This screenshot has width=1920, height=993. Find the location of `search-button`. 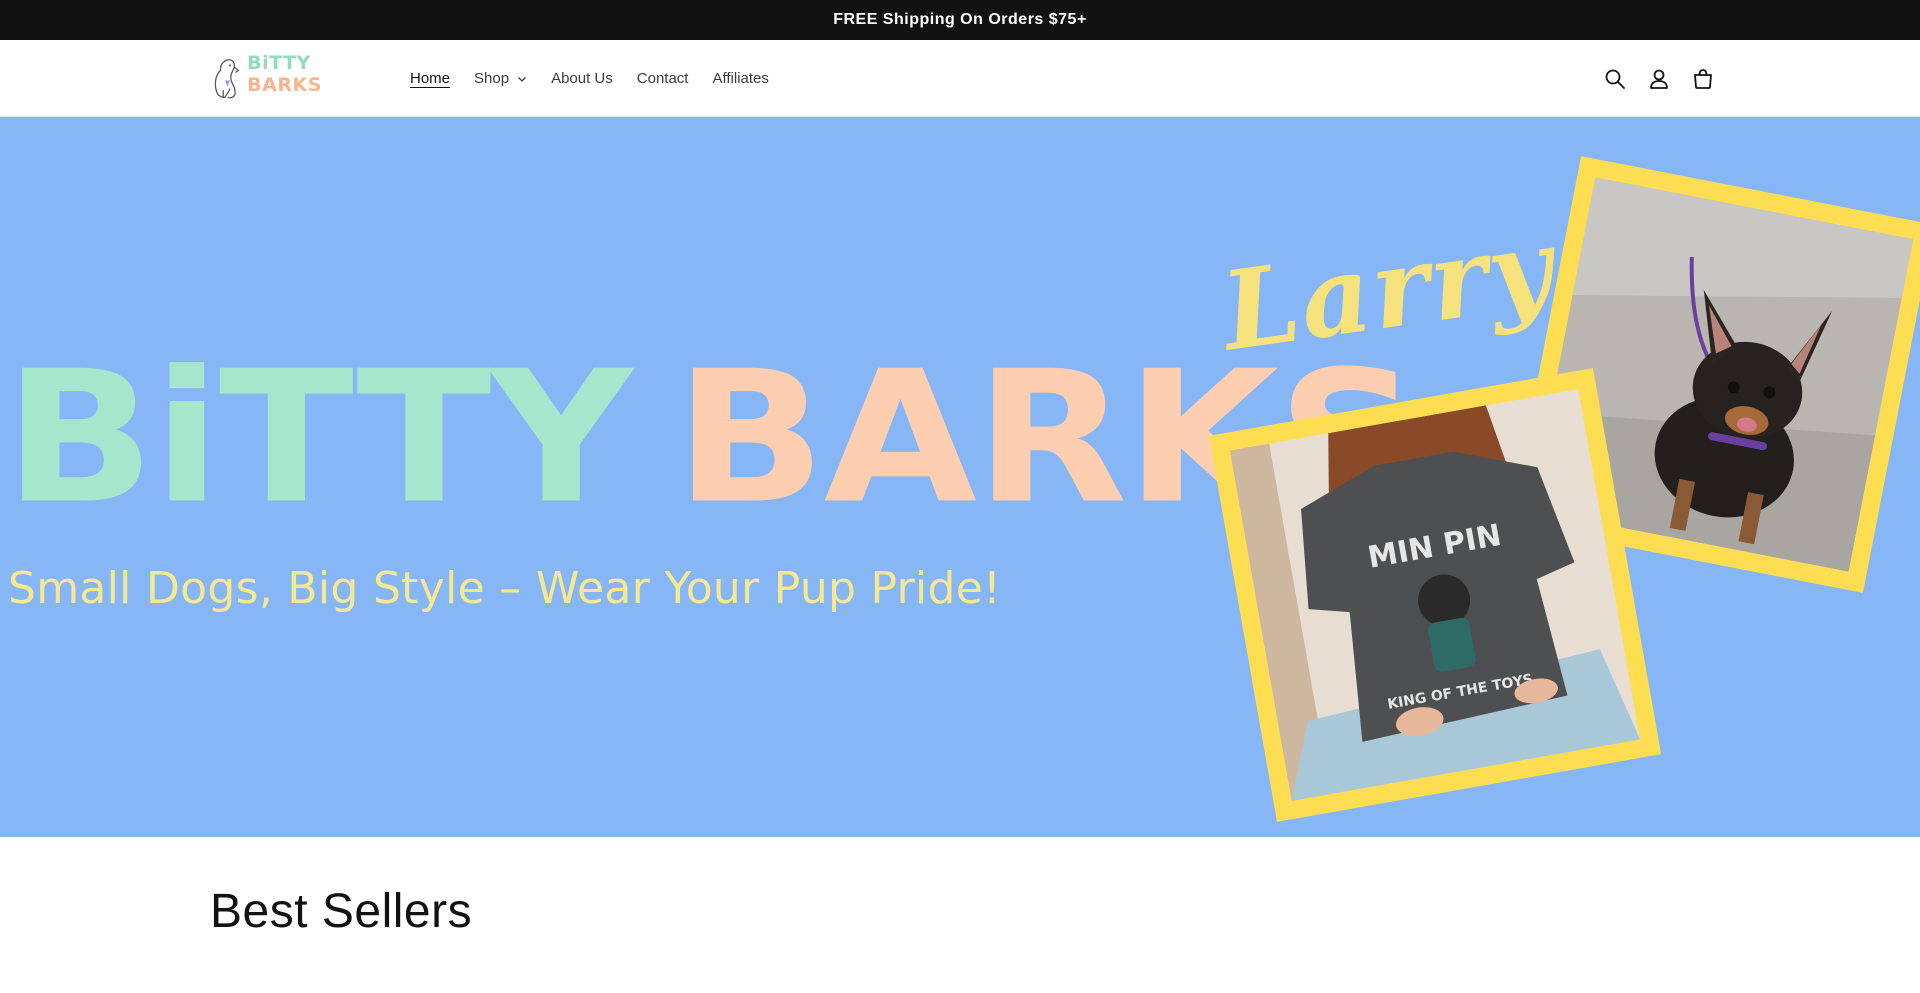

search-button is located at coordinates (1615, 79).